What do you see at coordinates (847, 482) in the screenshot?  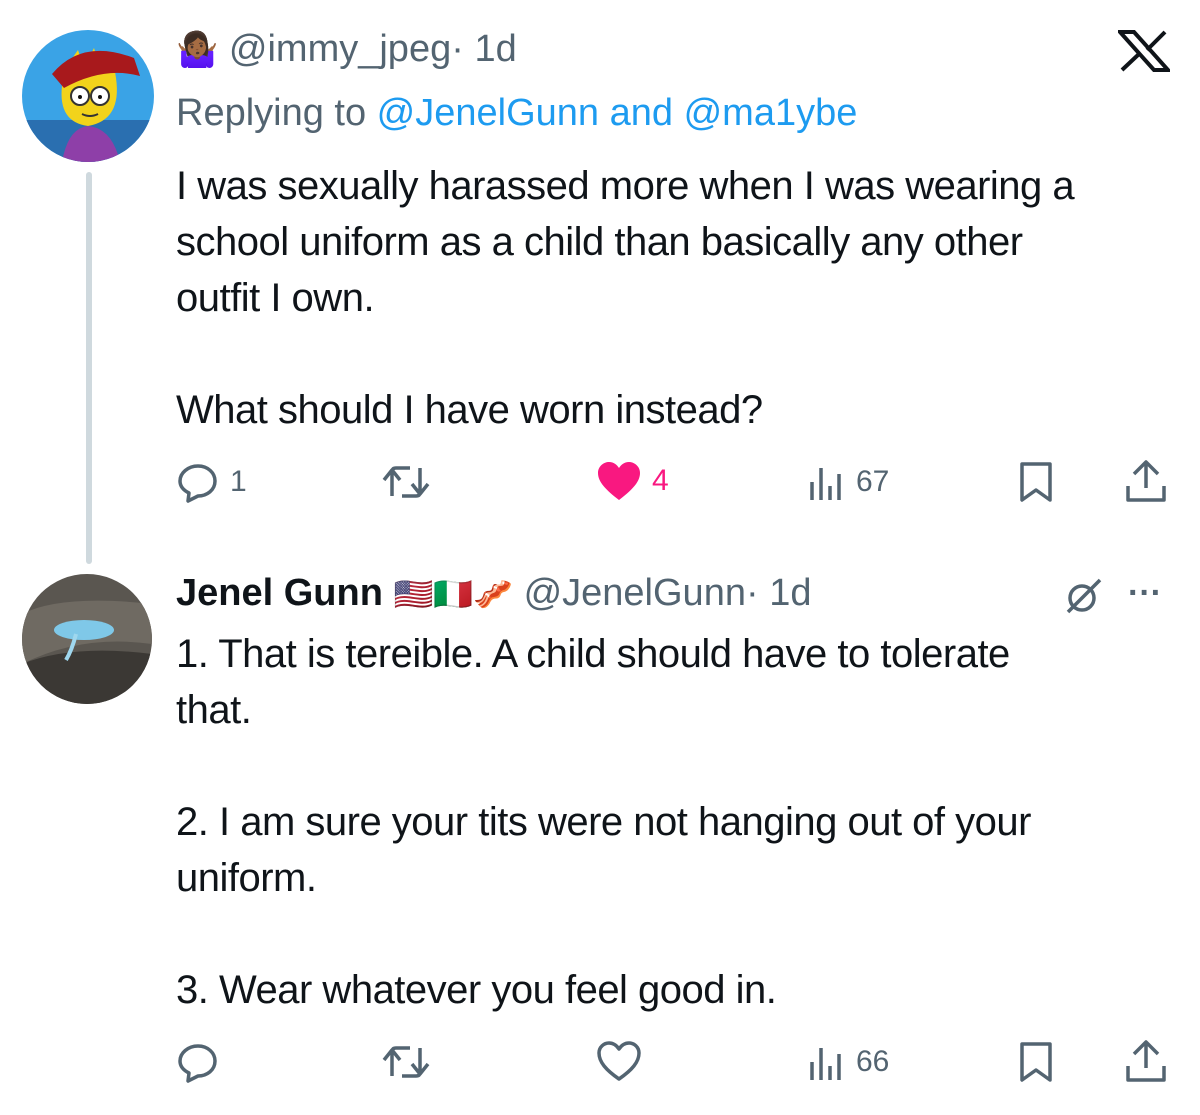 I see `views-button: 67` at bounding box center [847, 482].